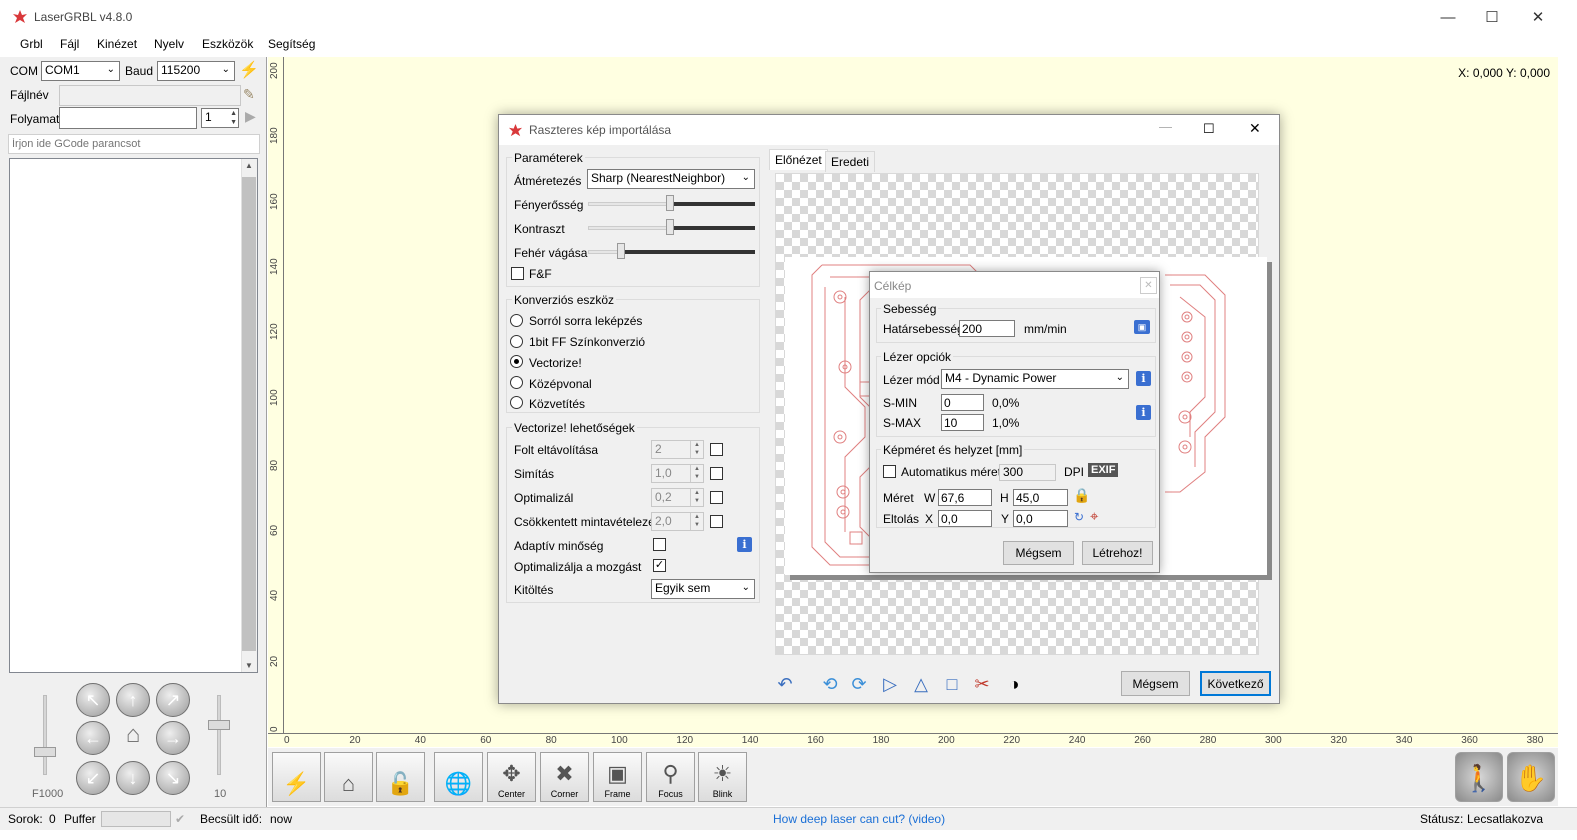  What do you see at coordinates (250, 116) in the screenshot?
I see `run-icon: ▶` at bounding box center [250, 116].